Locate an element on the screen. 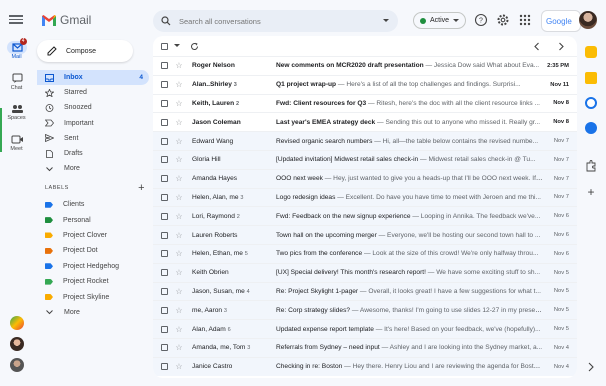 The width and height of the screenshot is (606, 386). nav-item-sent: Sent is located at coordinates (93, 138).